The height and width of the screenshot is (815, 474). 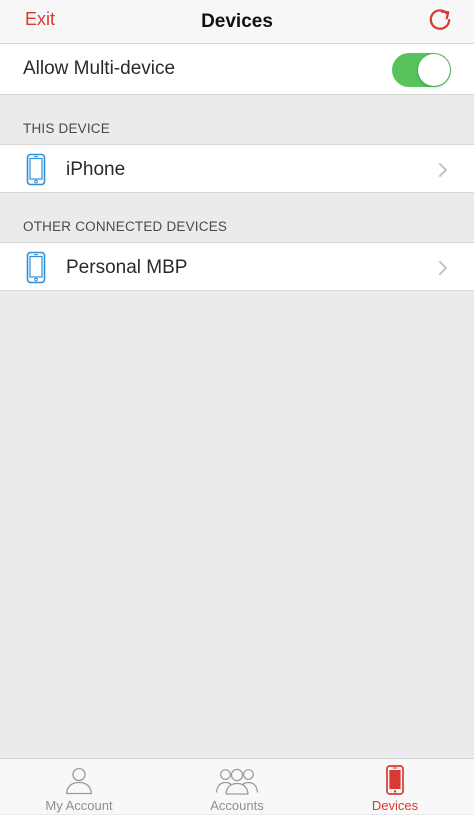 I want to click on device-row-iphone: iPhone, so click(x=237, y=168).